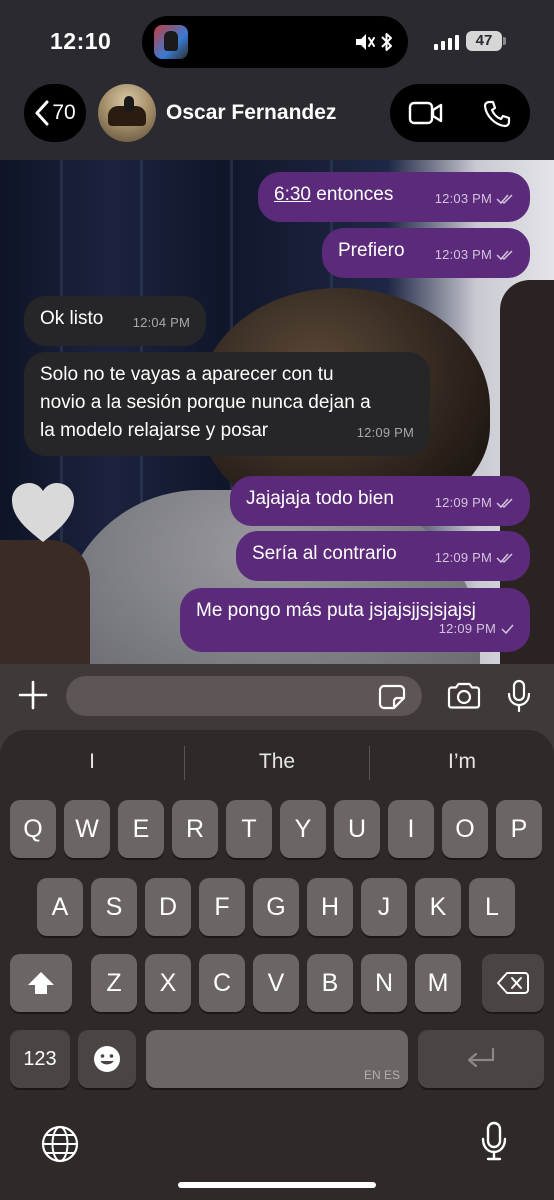  Describe the element at coordinates (114, 983) in the screenshot. I see `key-z: Z` at that location.